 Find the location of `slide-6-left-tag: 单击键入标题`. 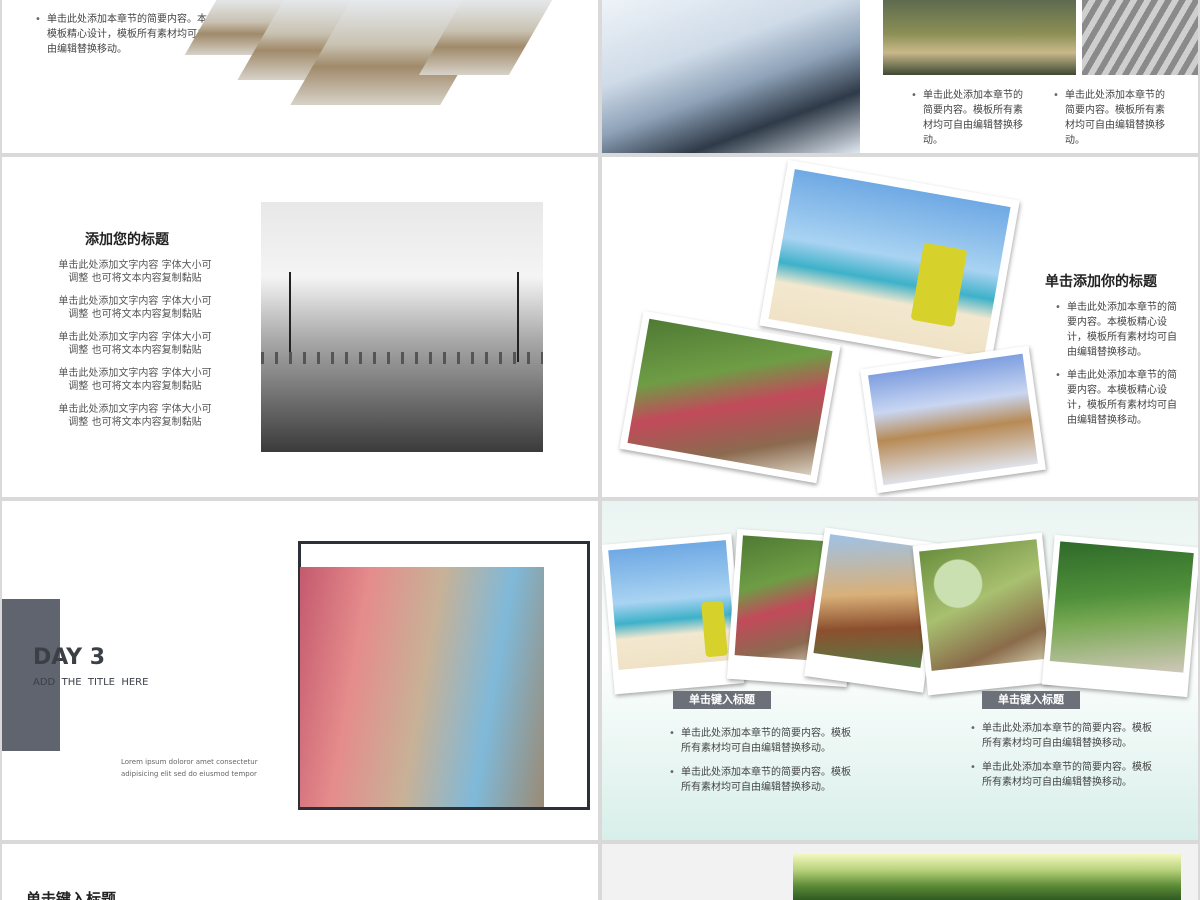

slide-6-left-tag: 单击键入标题 is located at coordinates (722, 700).